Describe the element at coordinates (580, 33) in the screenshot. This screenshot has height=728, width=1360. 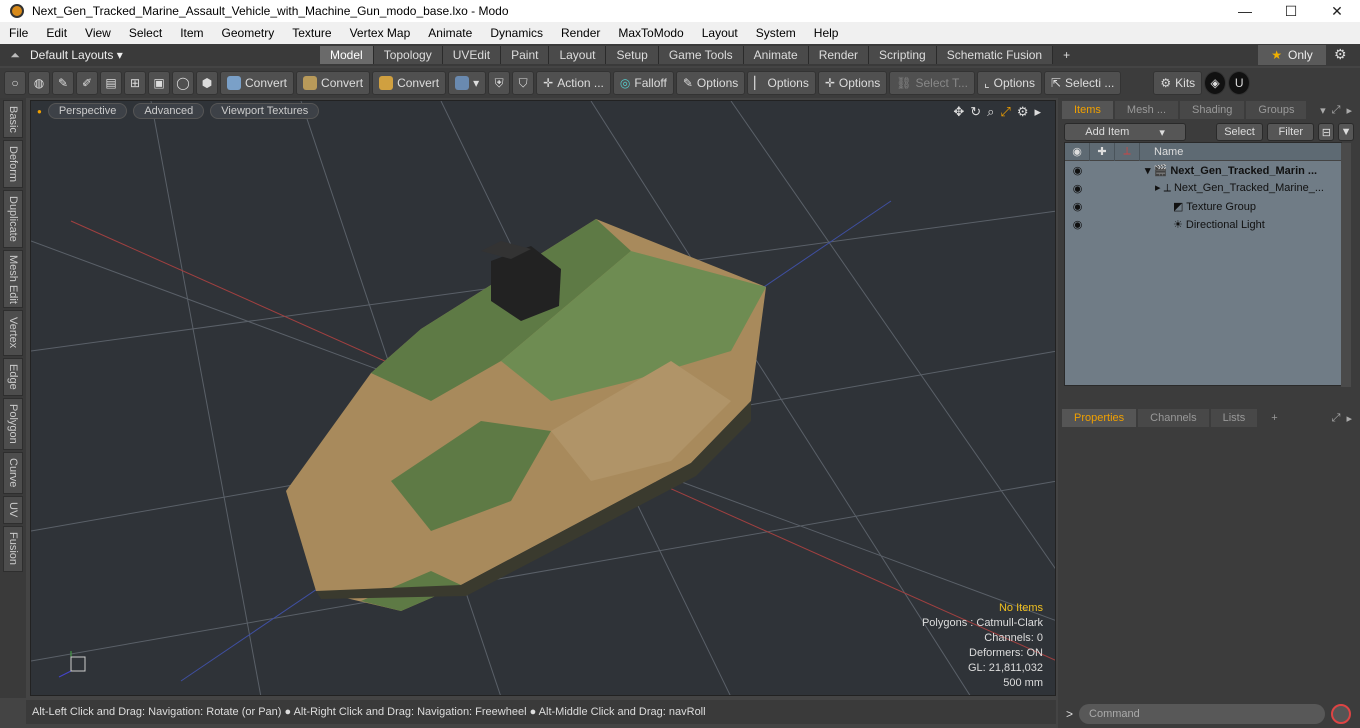
I see `menu-render: Render` at that location.